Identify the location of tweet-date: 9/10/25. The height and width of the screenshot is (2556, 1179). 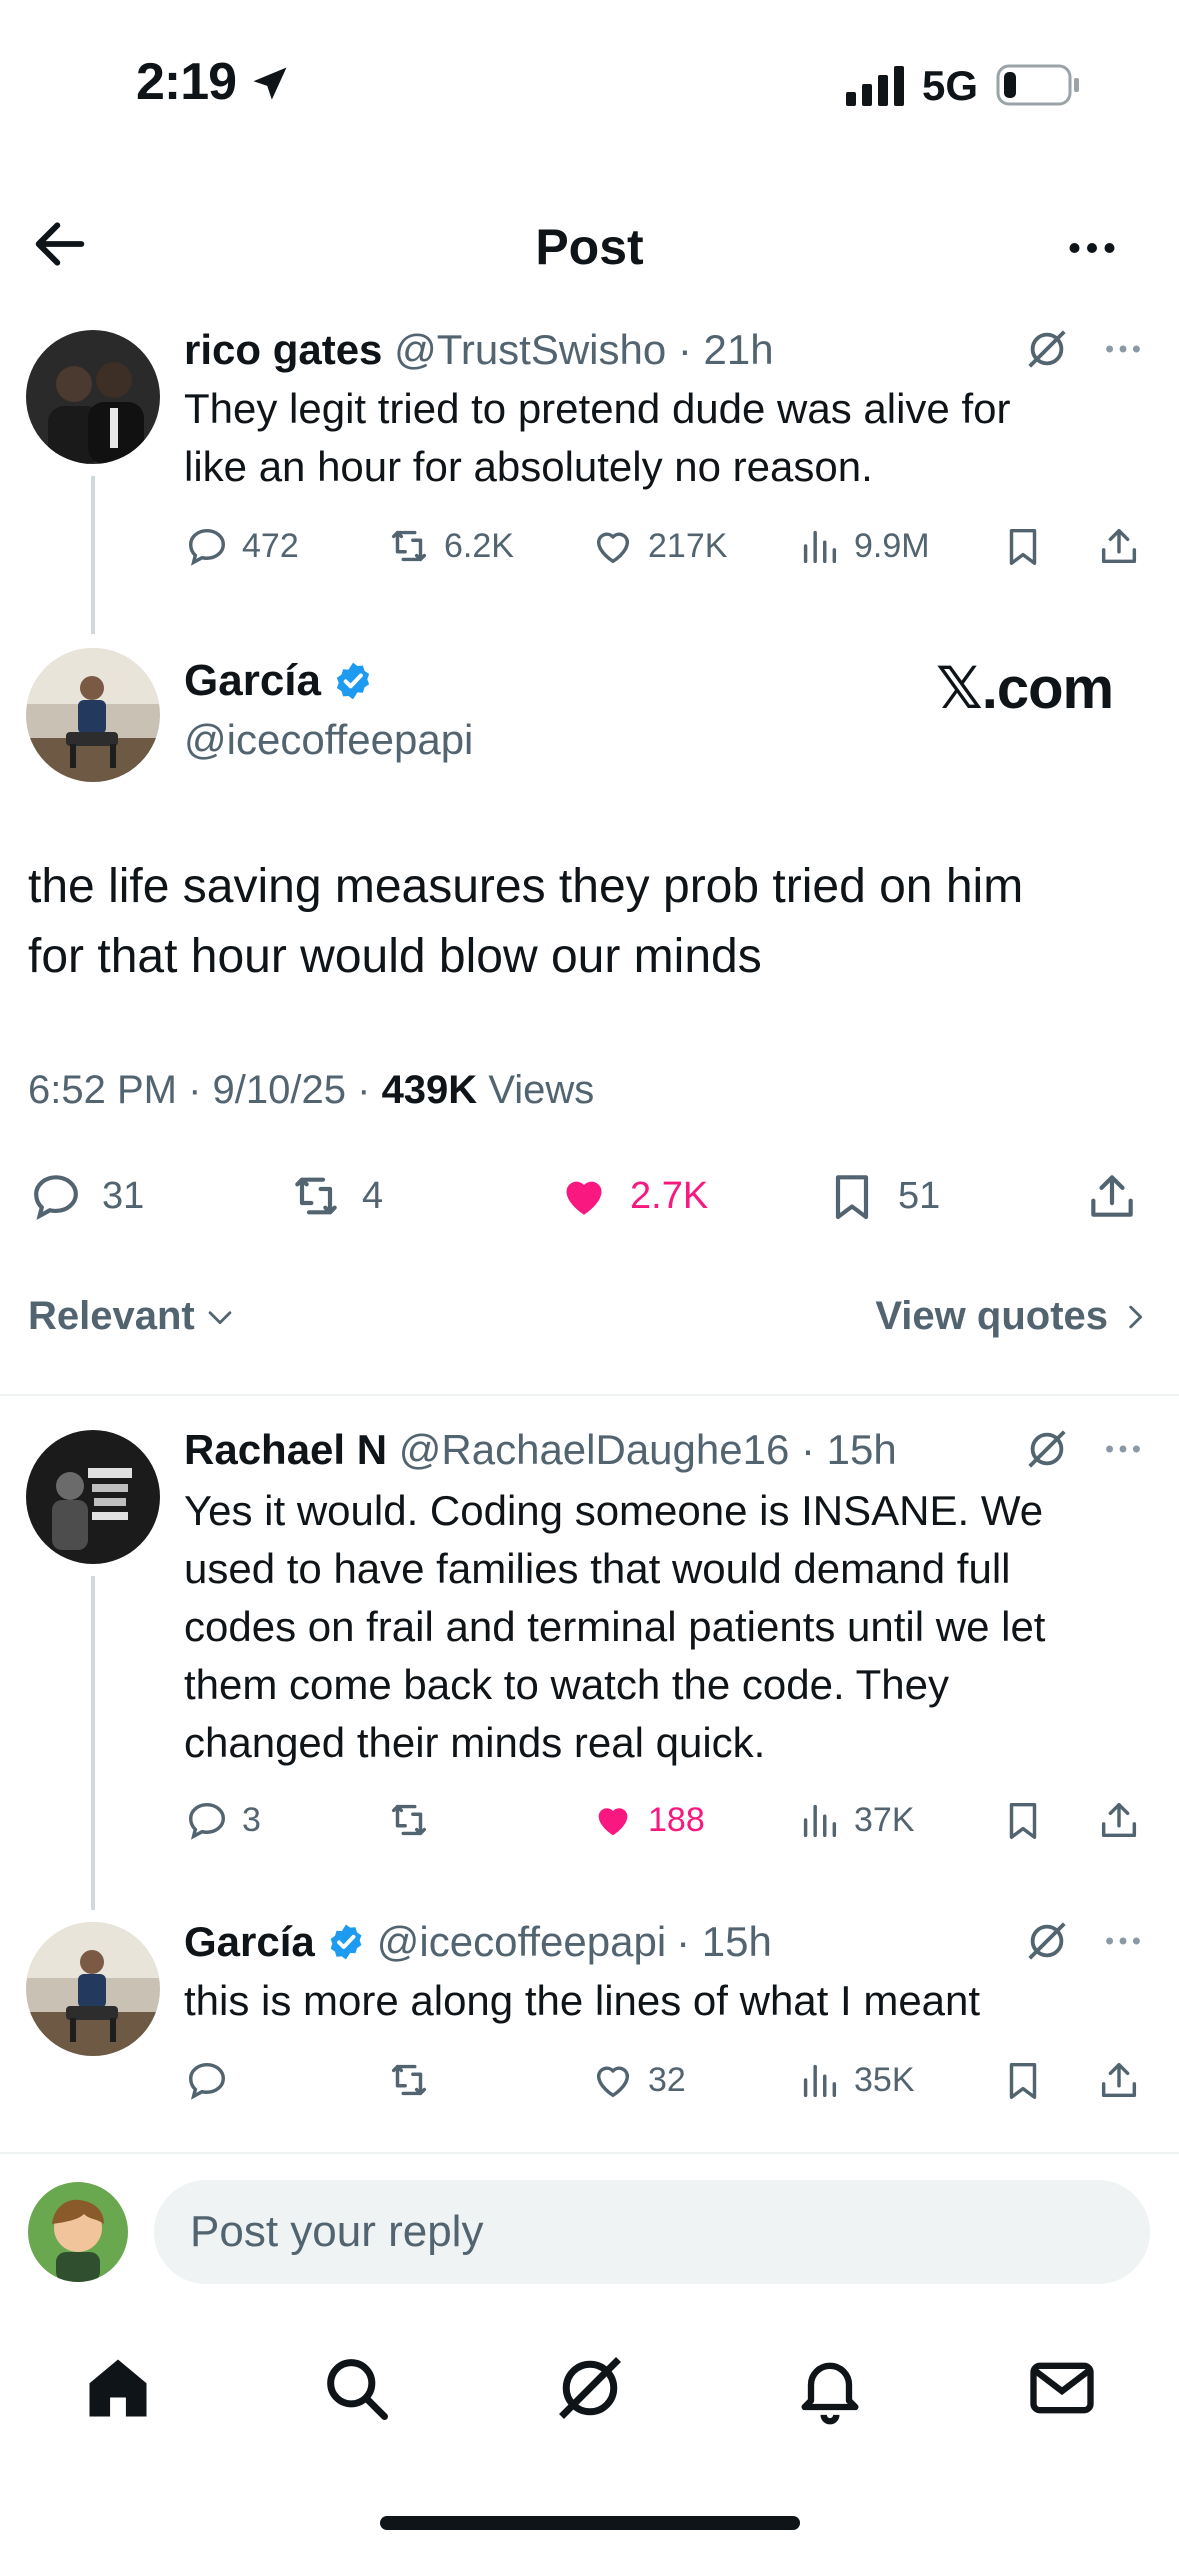
(279, 1090).